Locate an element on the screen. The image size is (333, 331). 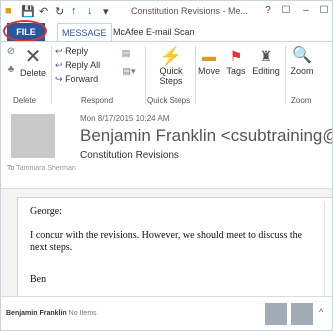
to-label: To is located at coordinates (11, 168).